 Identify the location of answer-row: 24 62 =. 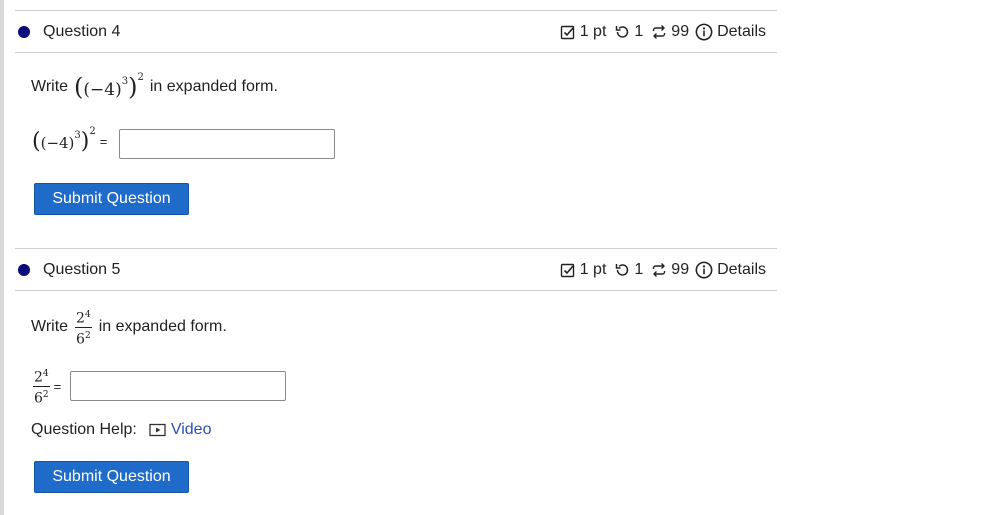
(49, 386).